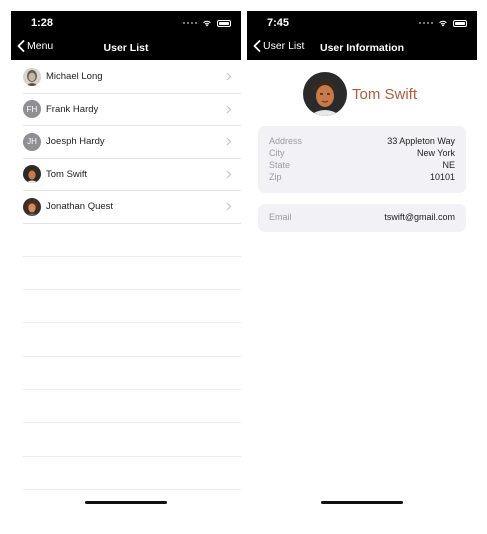  I want to click on status-time: 7:45, so click(278, 23).